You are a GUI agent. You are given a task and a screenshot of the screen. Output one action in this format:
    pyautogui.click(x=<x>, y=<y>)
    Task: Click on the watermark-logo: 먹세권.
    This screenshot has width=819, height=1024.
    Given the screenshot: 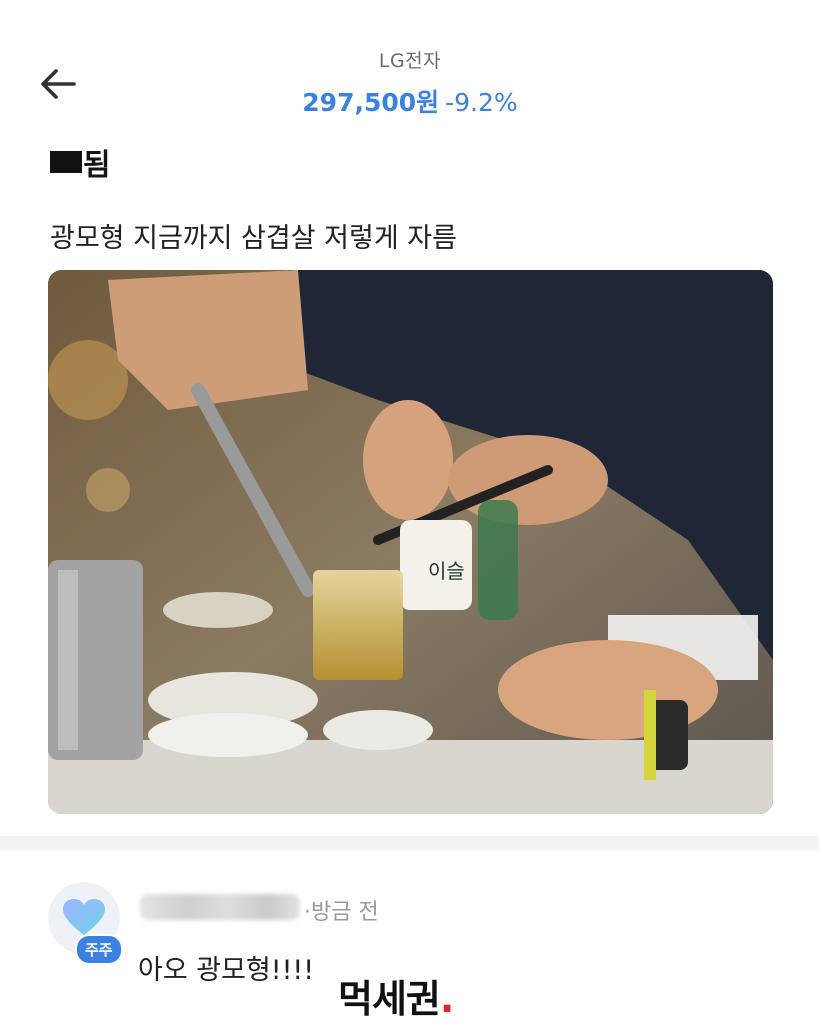 What is the action you would take?
    pyautogui.click(x=396, y=995)
    